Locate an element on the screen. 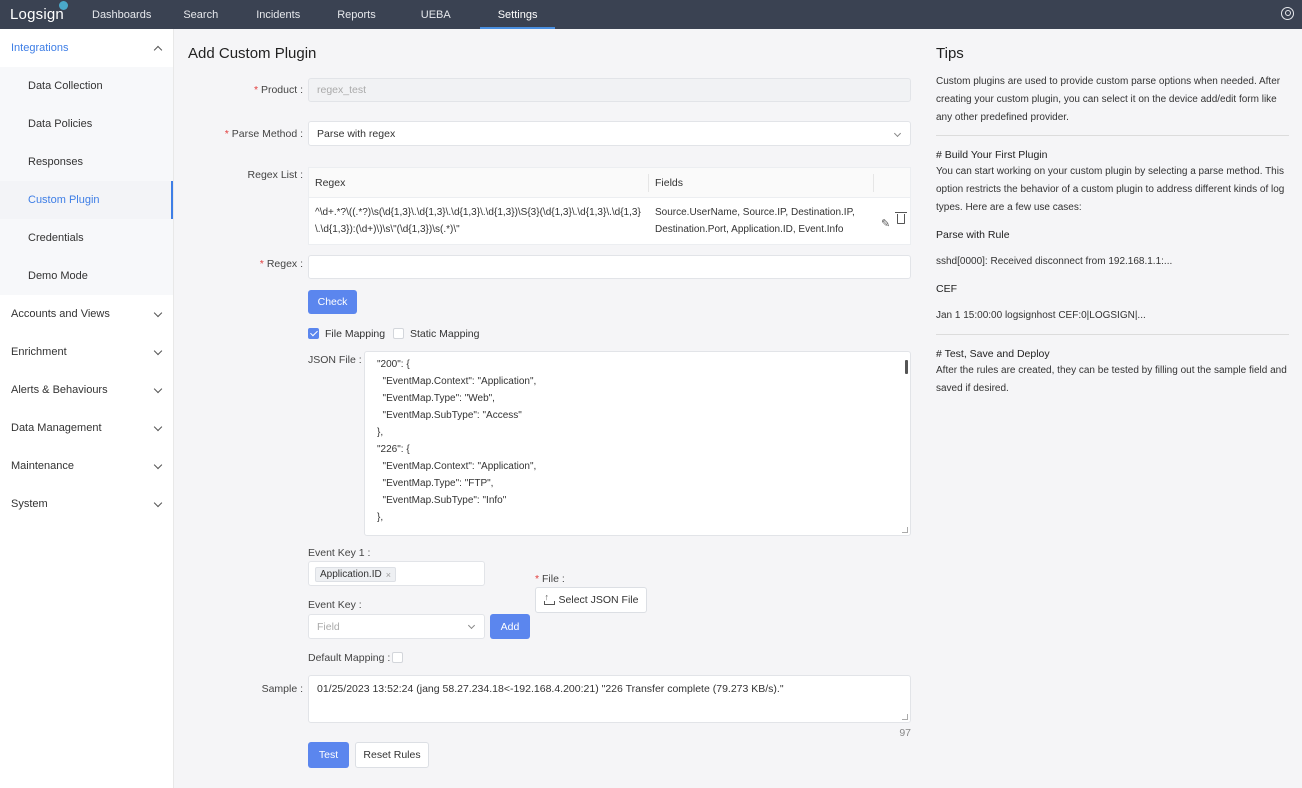 The width and height of the screenshot is (1302, 788). sidebar-group-system: System is located at coordinates (86, 504).